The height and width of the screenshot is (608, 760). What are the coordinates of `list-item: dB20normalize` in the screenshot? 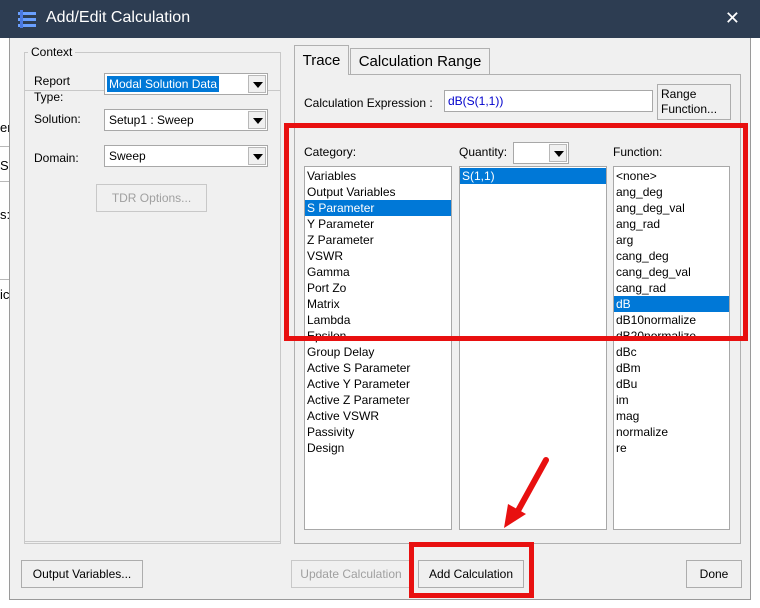 It's located at (671, 336).